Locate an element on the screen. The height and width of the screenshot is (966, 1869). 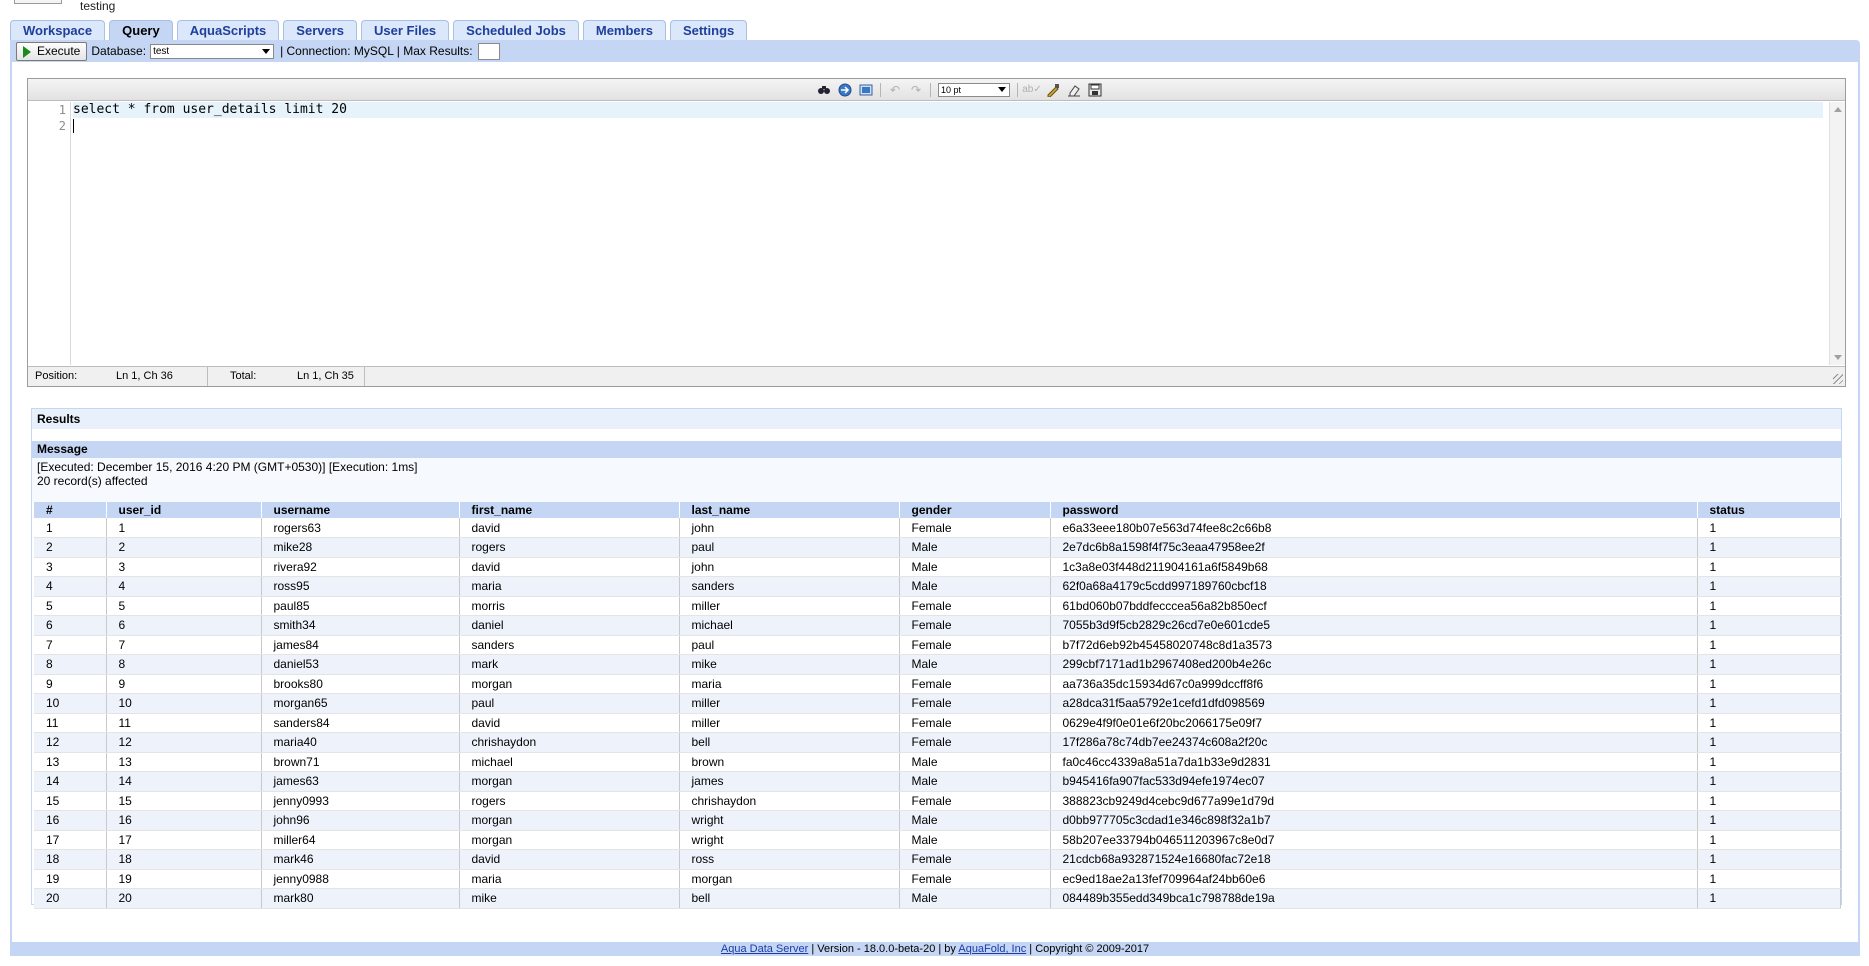
table-cell: 13 is located at coordinates (70, 762).